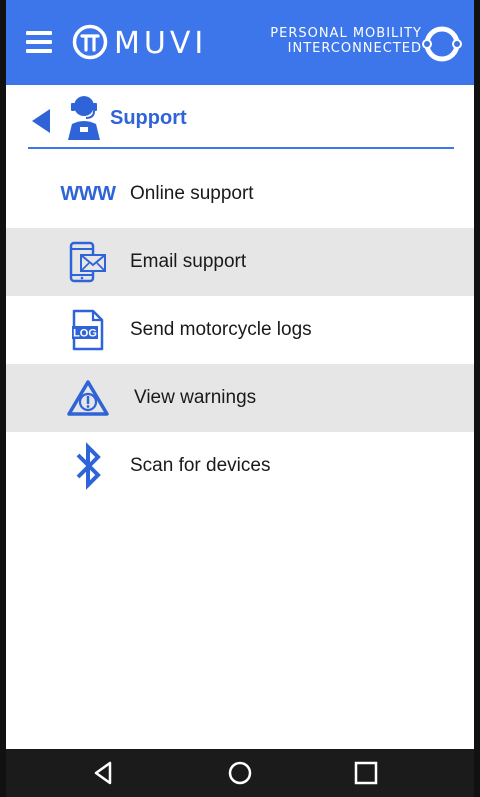 This screenshot has height=797, width=480. I want to click on logo-text: MUVI, so click(161, 43).